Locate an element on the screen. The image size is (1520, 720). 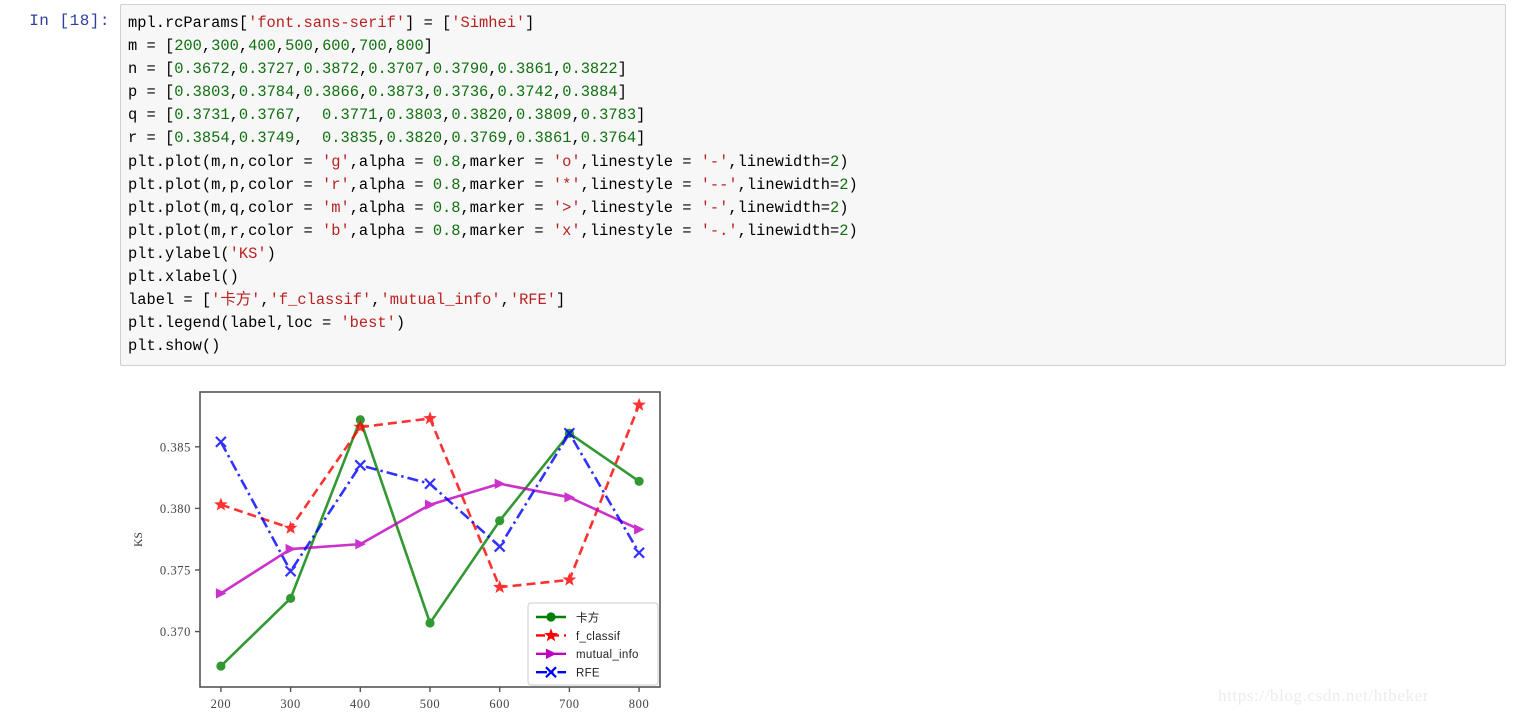
code-token: plt.plot(m,r,color = is located at coordinates (225, 230).